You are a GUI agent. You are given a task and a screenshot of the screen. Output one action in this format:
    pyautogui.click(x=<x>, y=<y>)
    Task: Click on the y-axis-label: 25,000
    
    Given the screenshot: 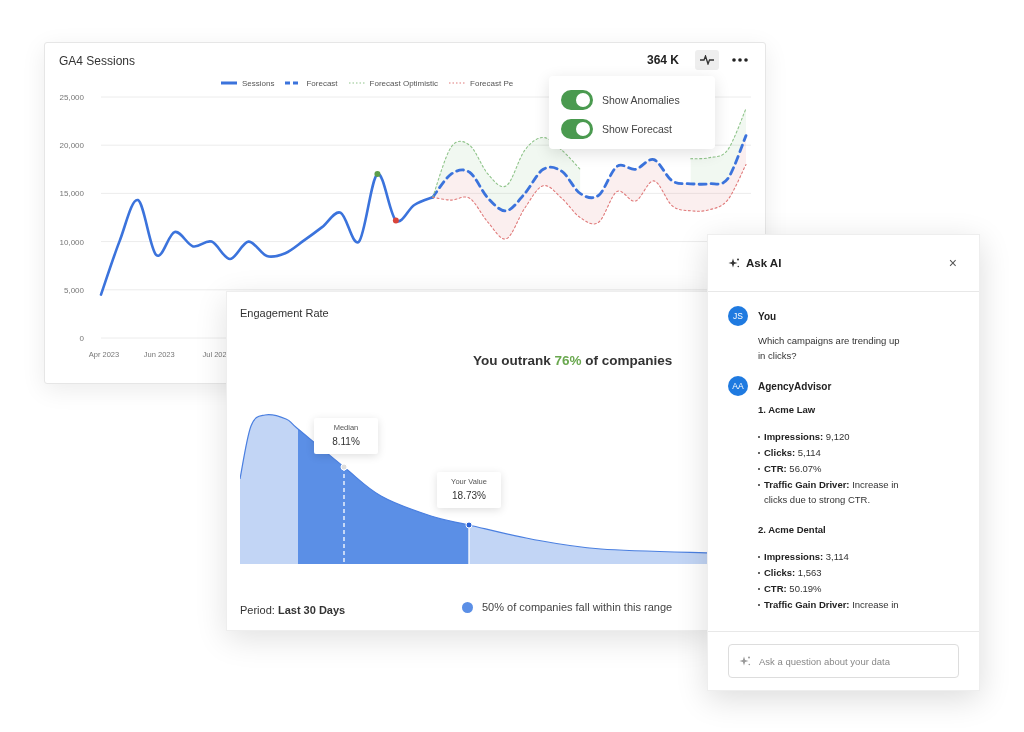 What is the action you would take?
    pyautogui.click(x=71, y=97)
    